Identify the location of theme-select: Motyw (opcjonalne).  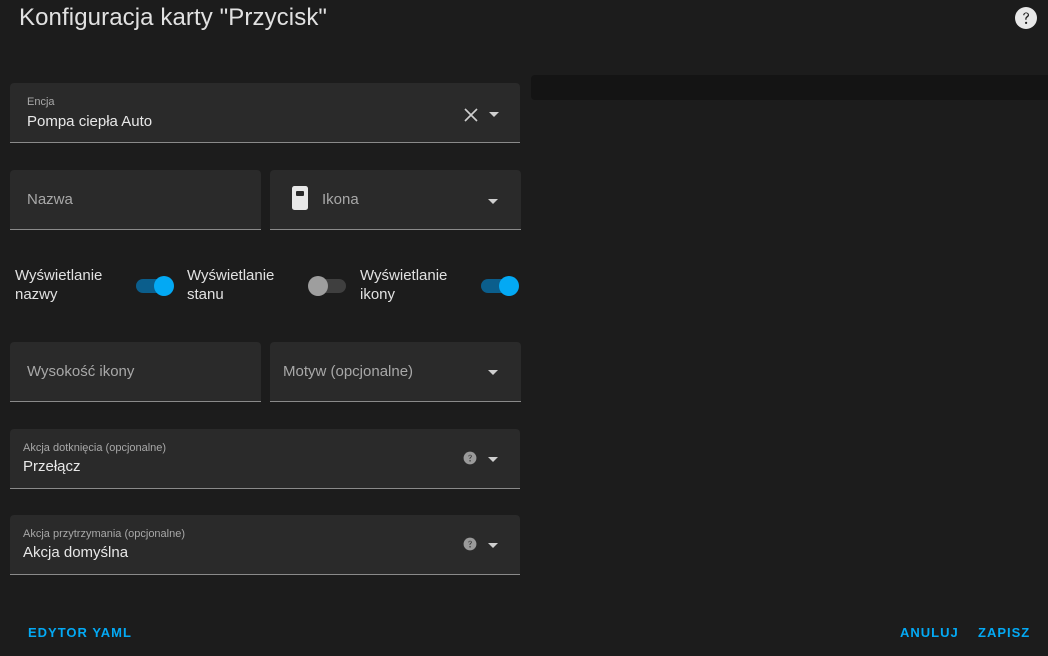
(395, 372).